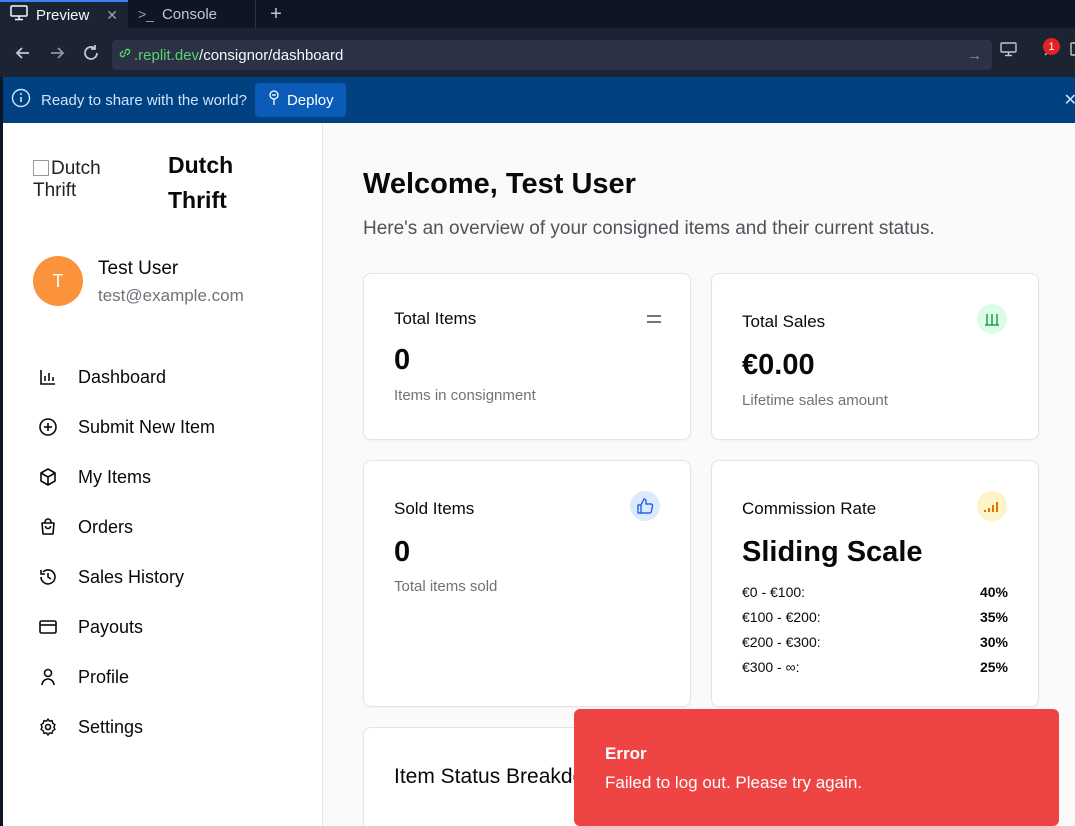 The image size is (1075, 826). I want to click on url-path: /consignor/dashboard, so click(271, 55).